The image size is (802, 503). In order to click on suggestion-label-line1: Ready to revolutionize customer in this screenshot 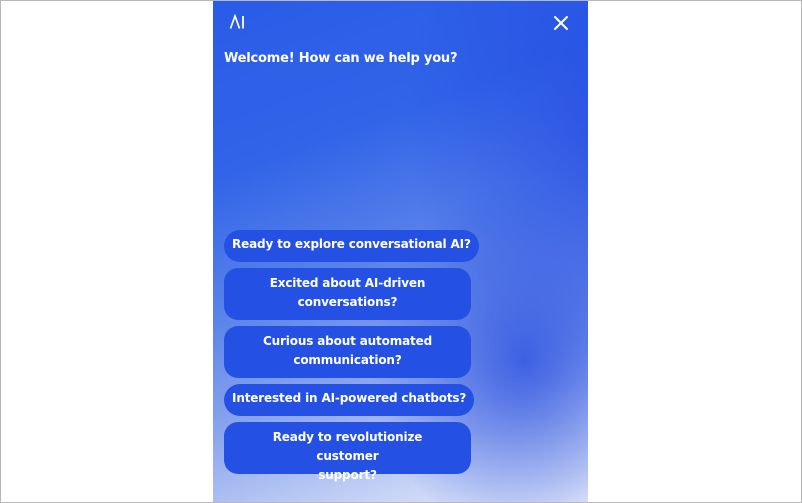, I will do `click(347, 446)`.